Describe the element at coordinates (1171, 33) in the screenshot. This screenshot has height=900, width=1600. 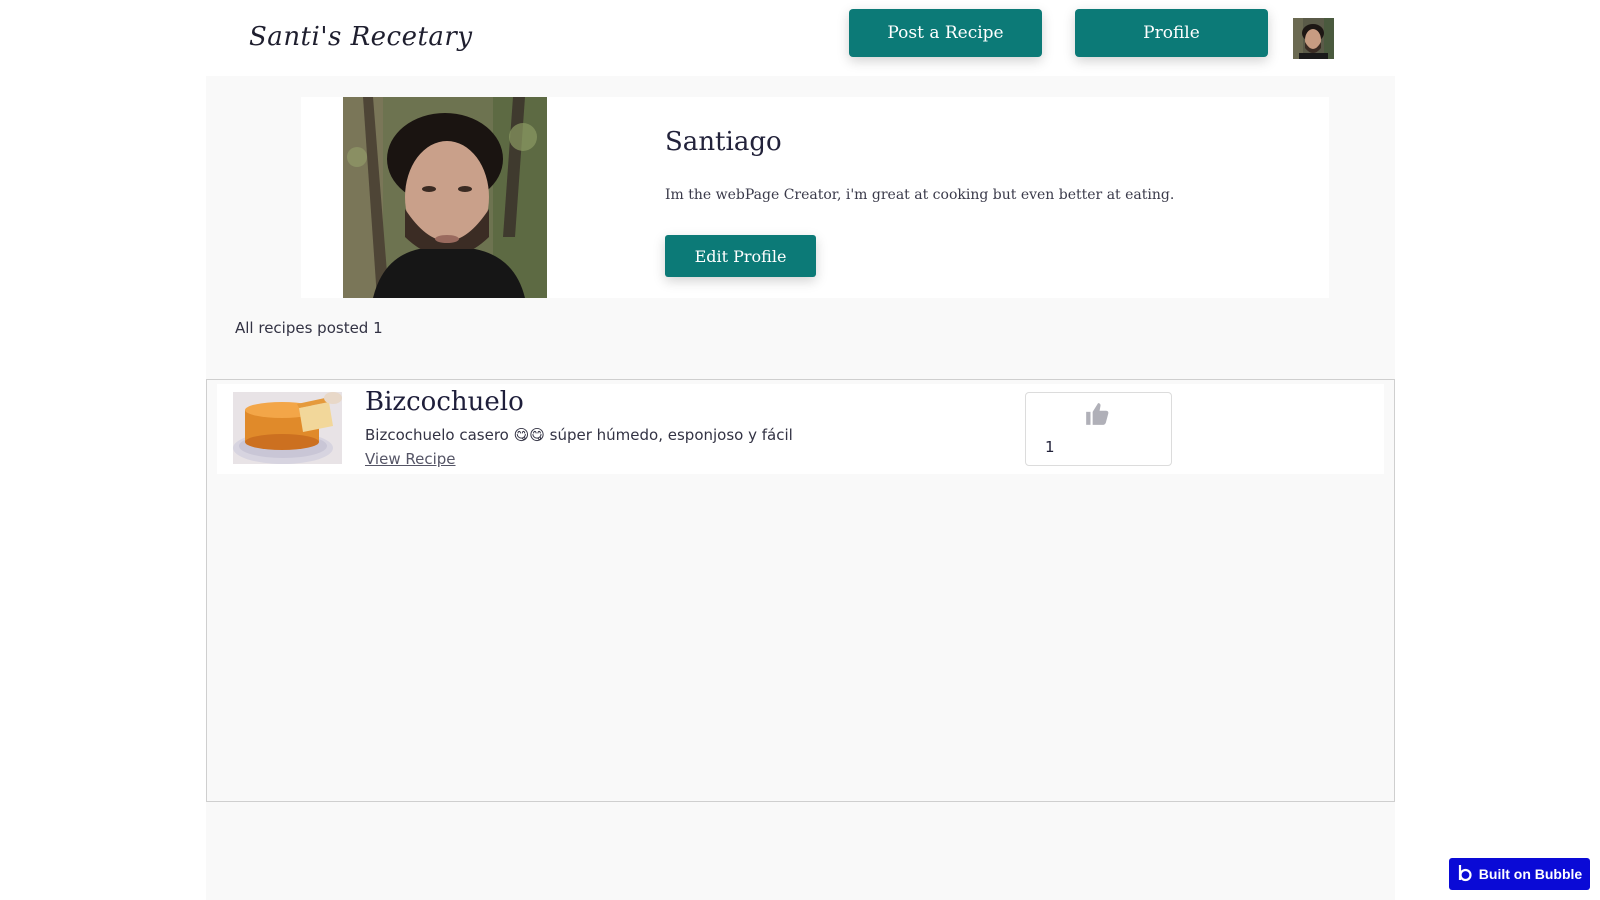
I see `profile-button: Profile` at that location.